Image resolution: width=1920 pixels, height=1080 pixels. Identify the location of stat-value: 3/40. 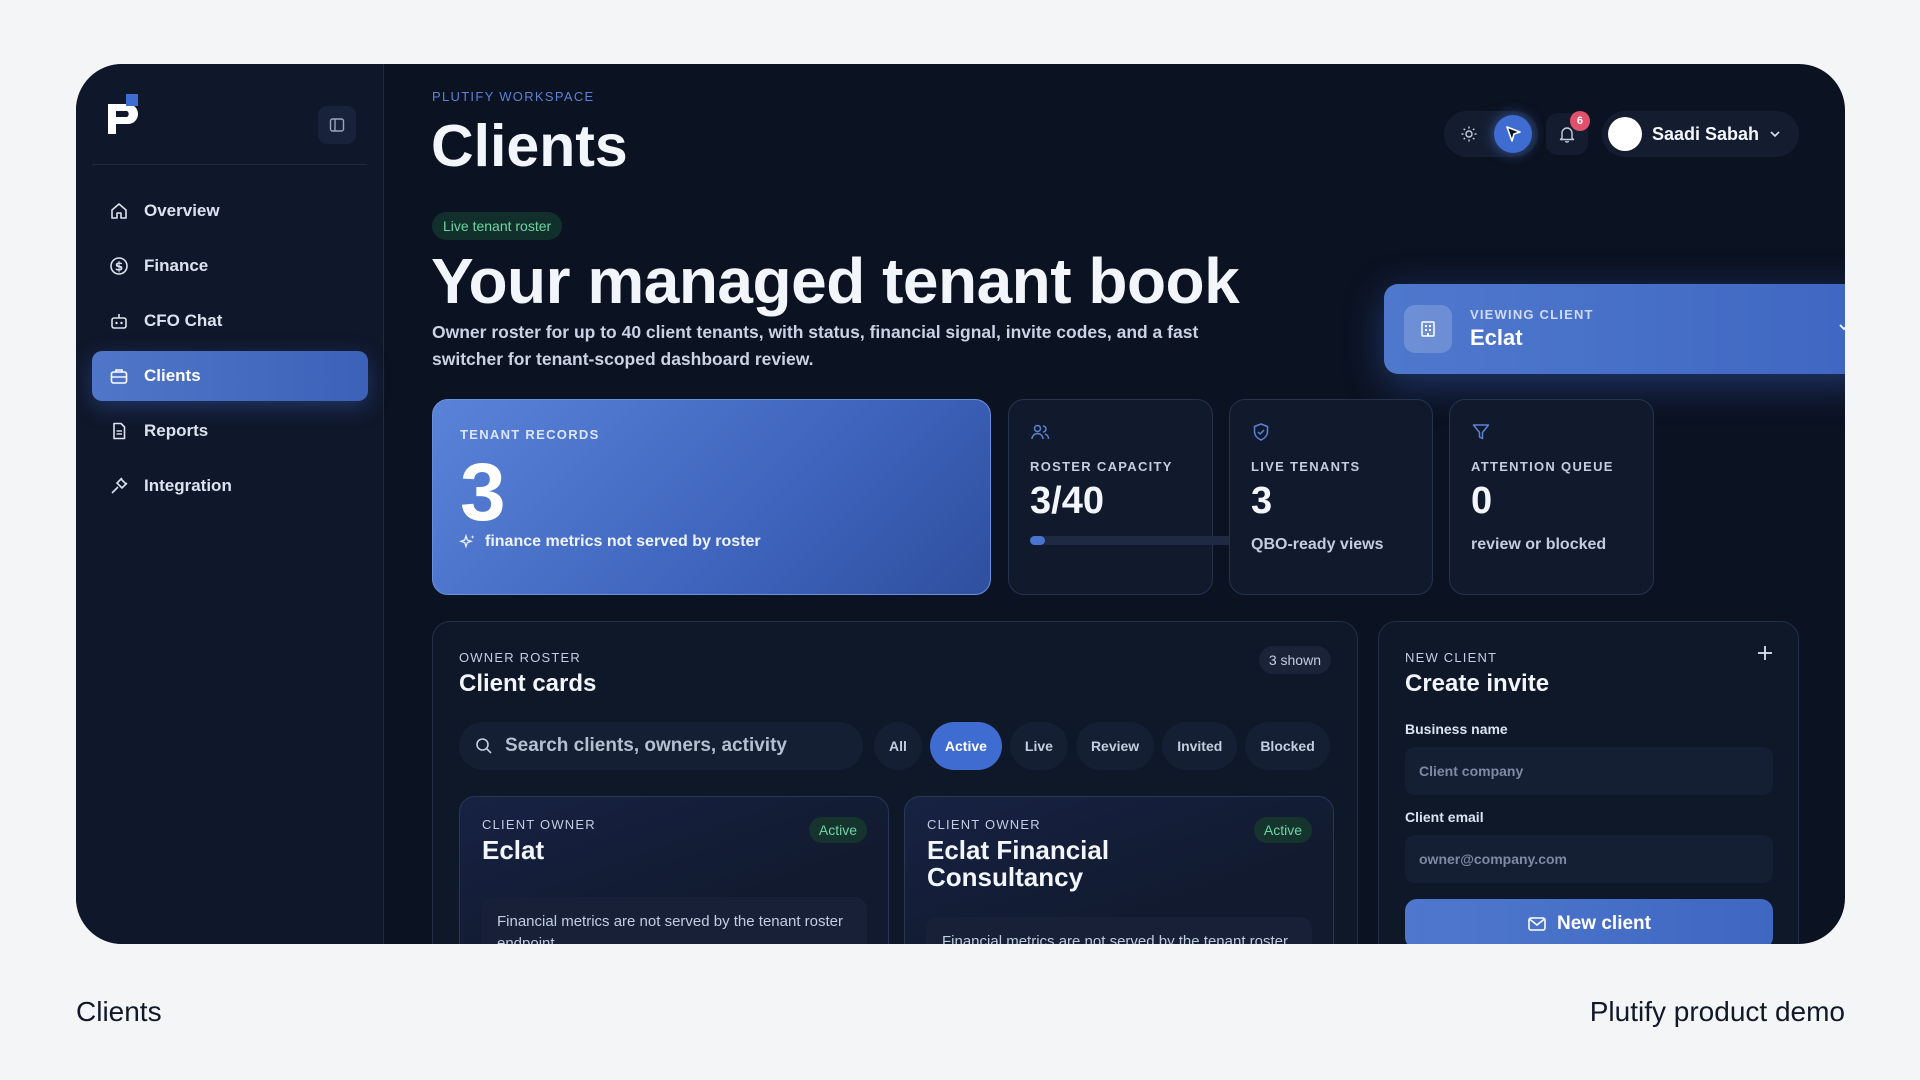
(1067, 501).